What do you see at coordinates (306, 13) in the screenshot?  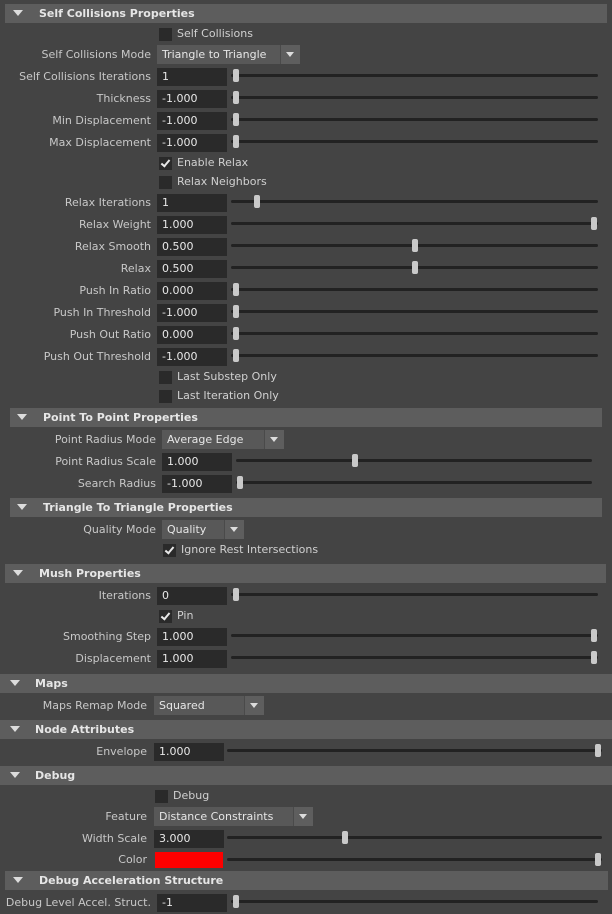 I see `section-header-self-collisions: Self Collisions Properties` at bounding box center [306, 13].